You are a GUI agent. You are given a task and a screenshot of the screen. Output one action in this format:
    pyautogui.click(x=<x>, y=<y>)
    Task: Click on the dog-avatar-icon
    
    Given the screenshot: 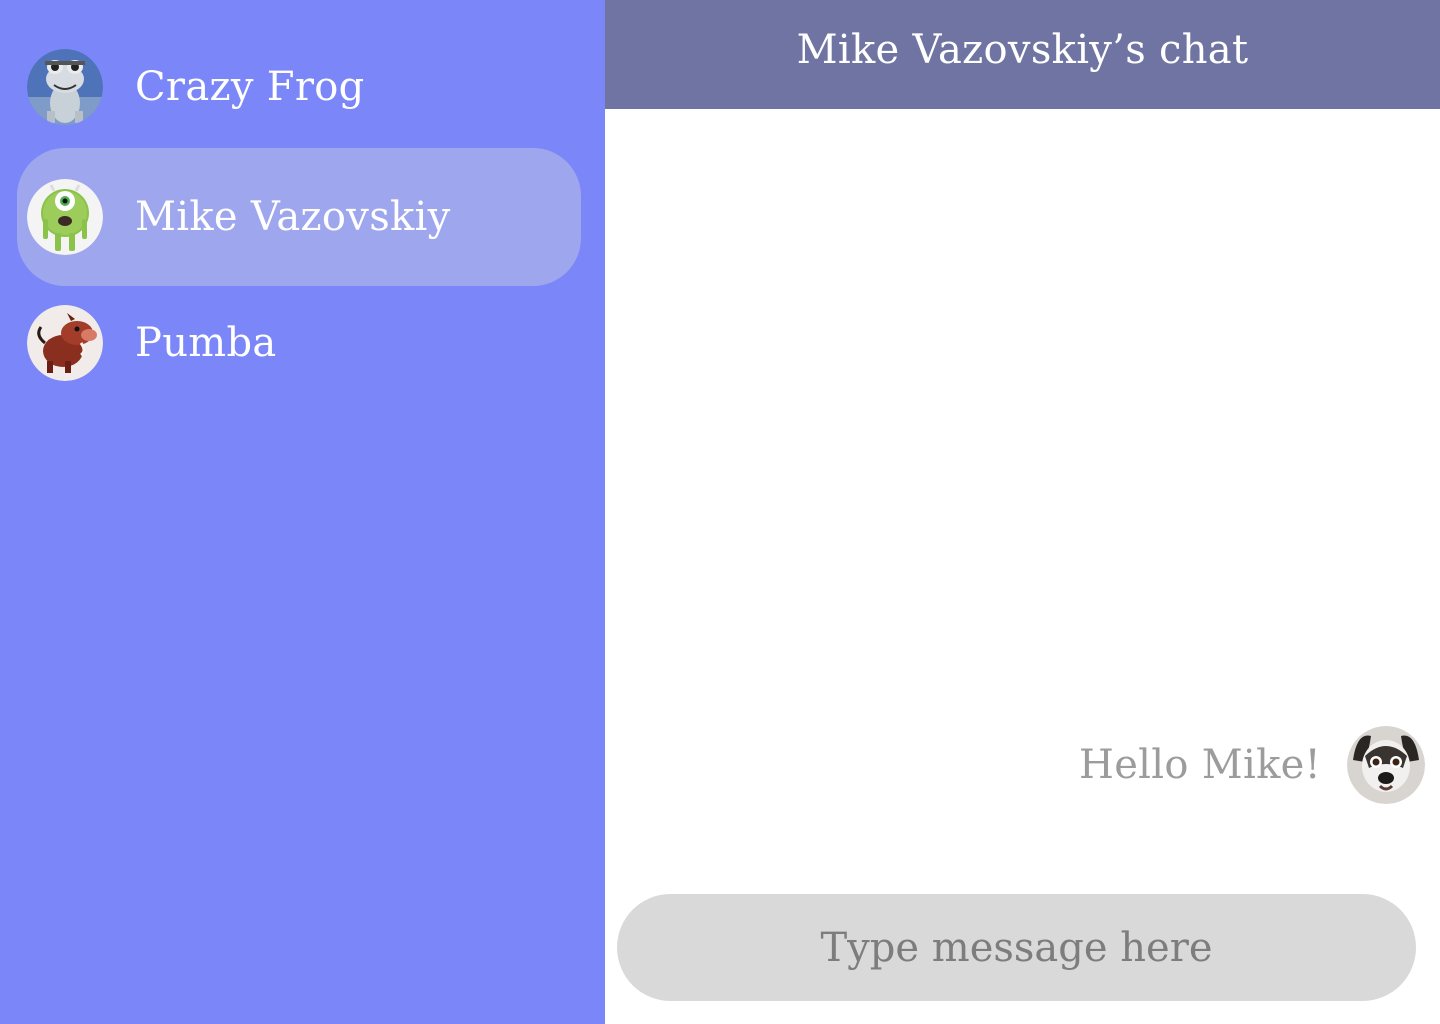 What is the action you would take?
    pyautogui.click(x=1386, y=765)
    